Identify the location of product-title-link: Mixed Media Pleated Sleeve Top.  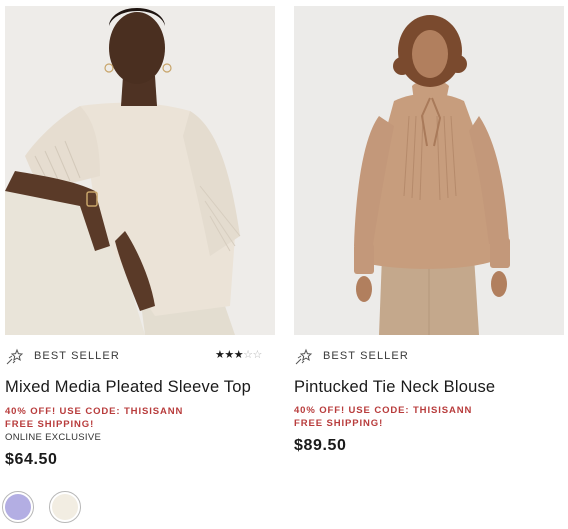
(128, 387).